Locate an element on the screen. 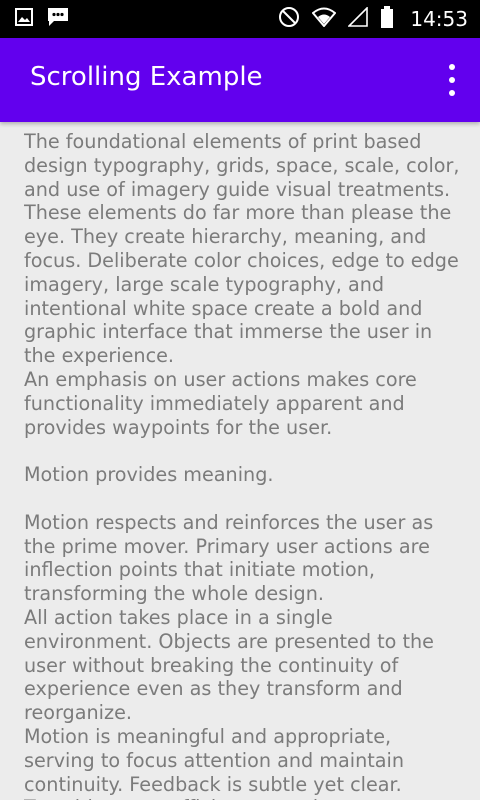  battery-icon is located at coordinates (387, 19).